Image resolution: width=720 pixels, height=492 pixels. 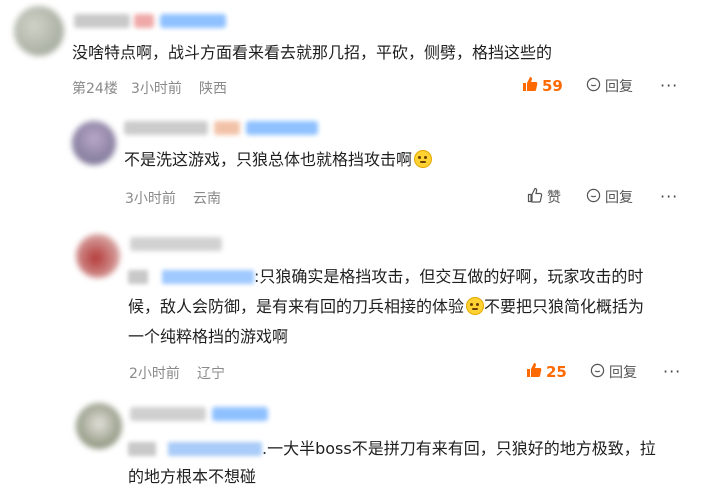 I want to click on comment-text-part: .一大半boss不是拼刀有来有回，只狼好的地方极致，拉, so click(x=459, y=448).